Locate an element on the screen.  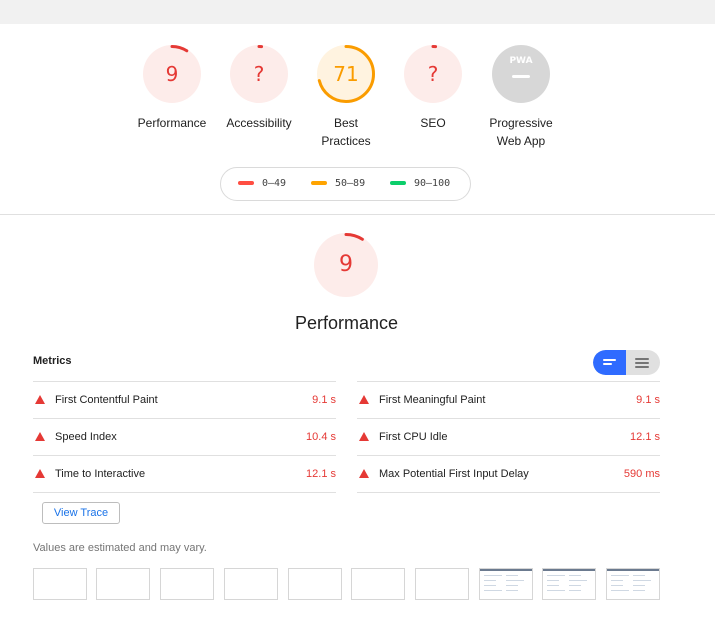
lines-compact-icon is located at coordinates (642, 359).